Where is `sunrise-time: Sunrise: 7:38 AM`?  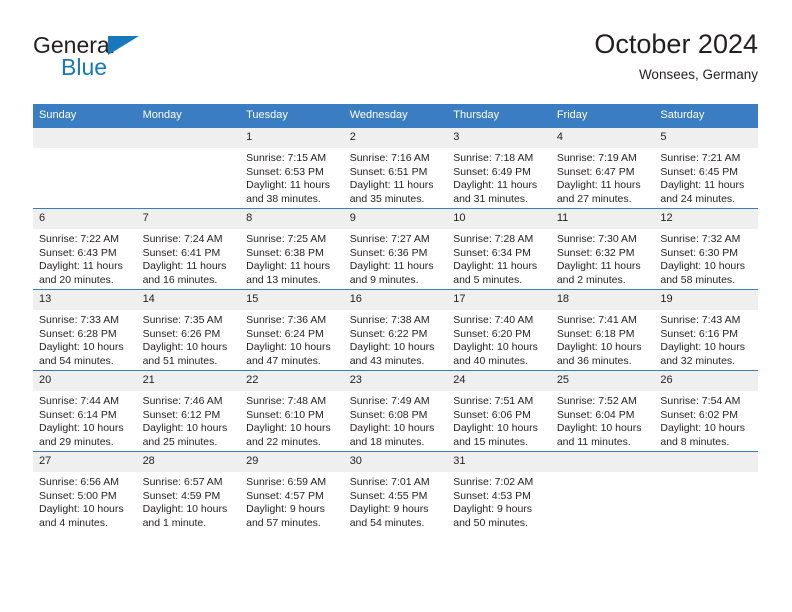 sunrise-time: Sunrise: 7:38 AM is located at coordinates (389, 320).